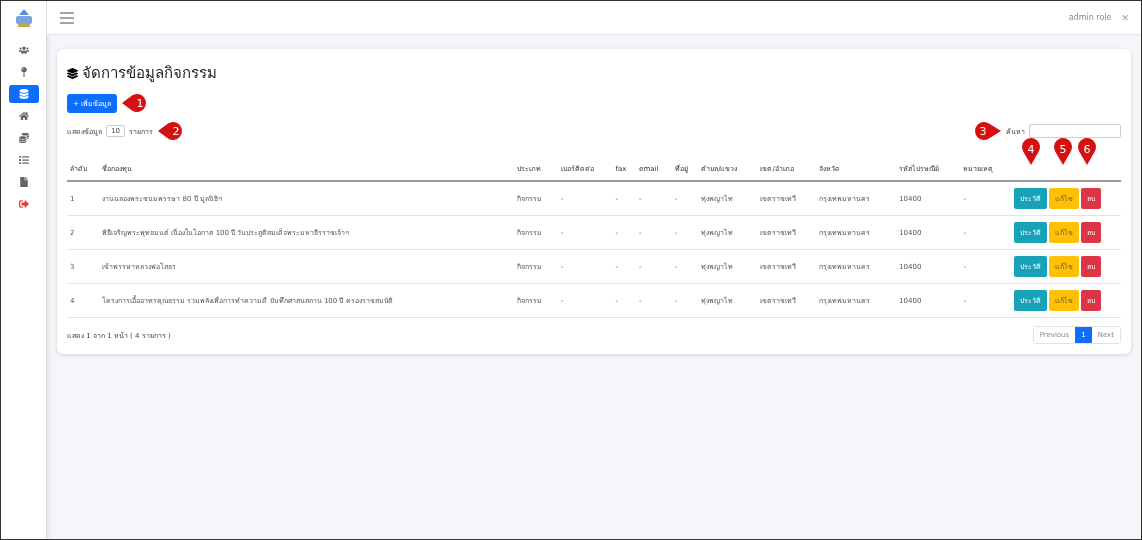 The height and width of the screenshot is (540, 1142). What do you see at coordinates (1075, 131) in the screenshot?
I see `search-field` at bounding box center [1075, 131].